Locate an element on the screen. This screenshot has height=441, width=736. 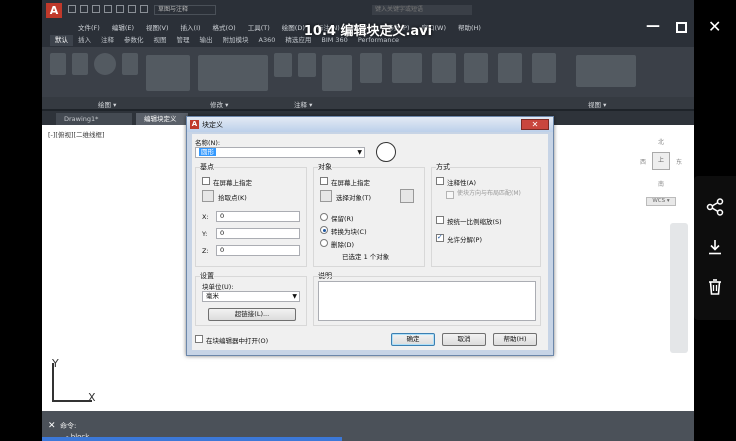
objects-title: 对象 is located at coordinates (325, 167).